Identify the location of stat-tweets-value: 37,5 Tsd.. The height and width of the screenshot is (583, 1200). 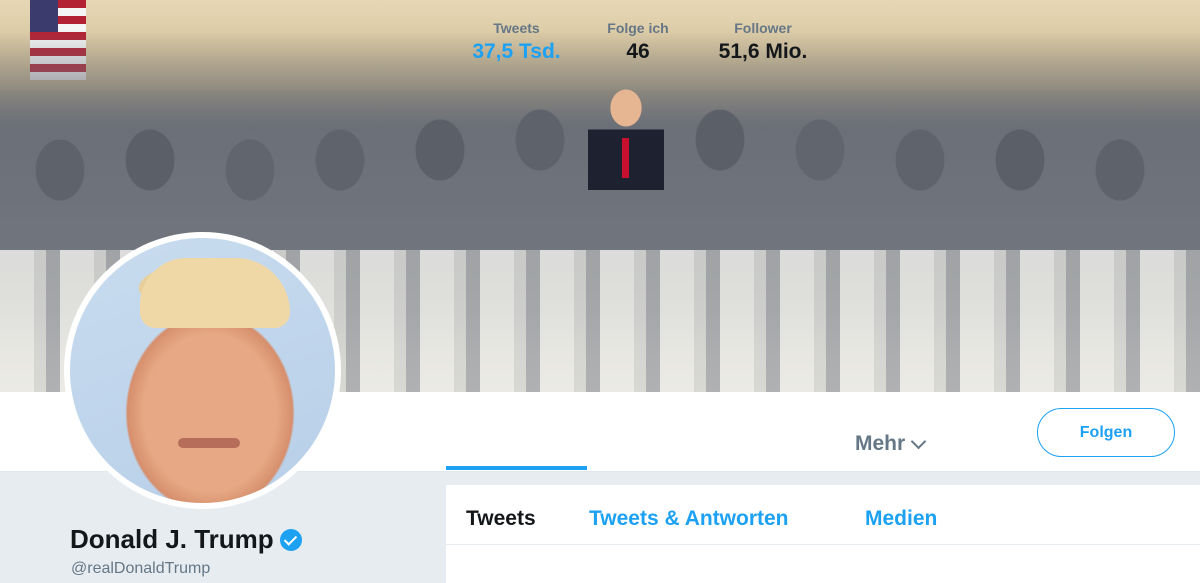
(516, 51).